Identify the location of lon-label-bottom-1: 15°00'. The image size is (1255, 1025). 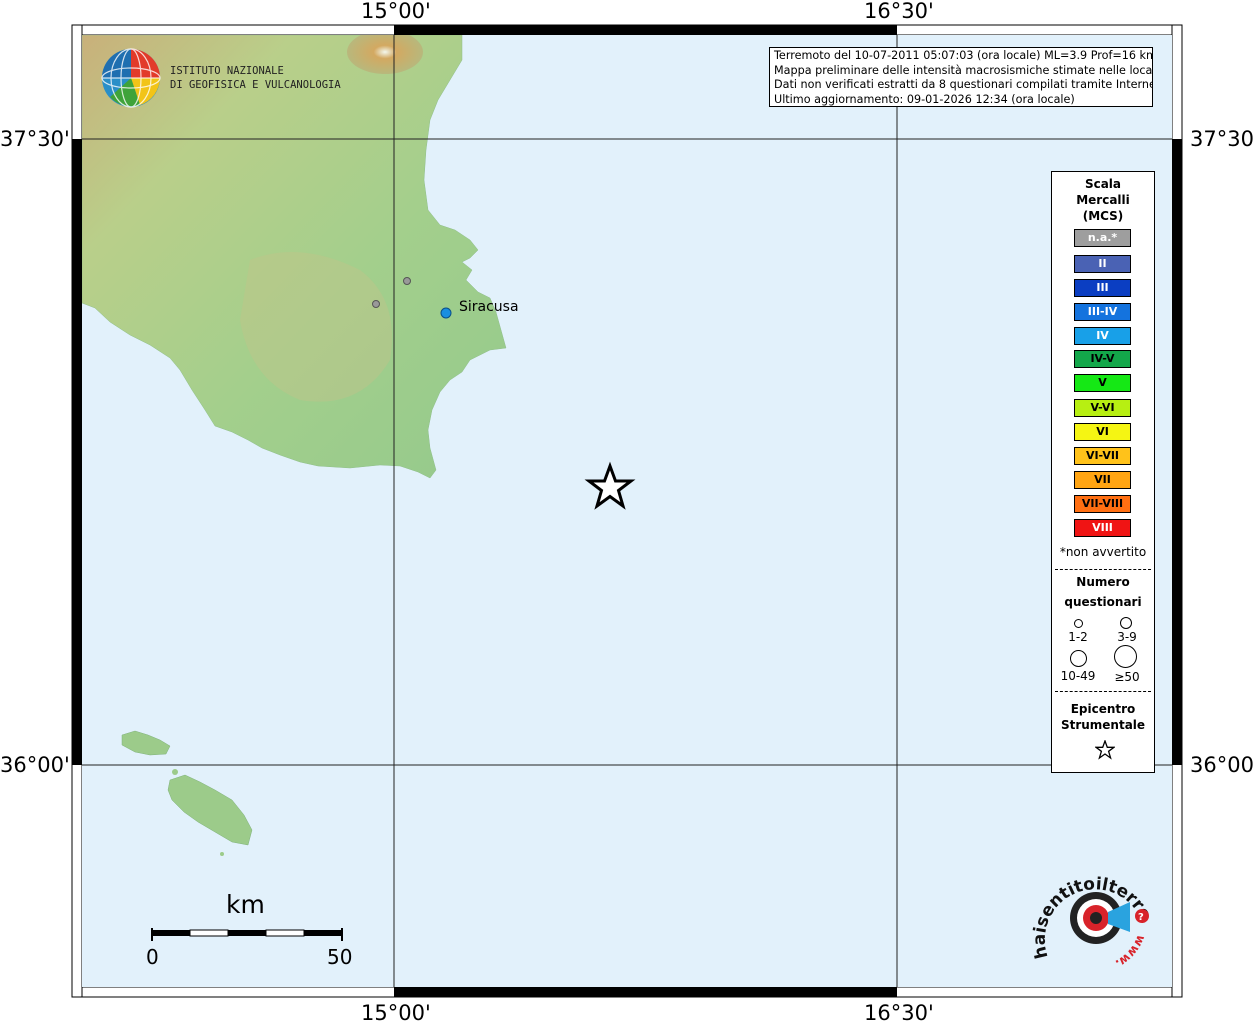
(396, 1013).